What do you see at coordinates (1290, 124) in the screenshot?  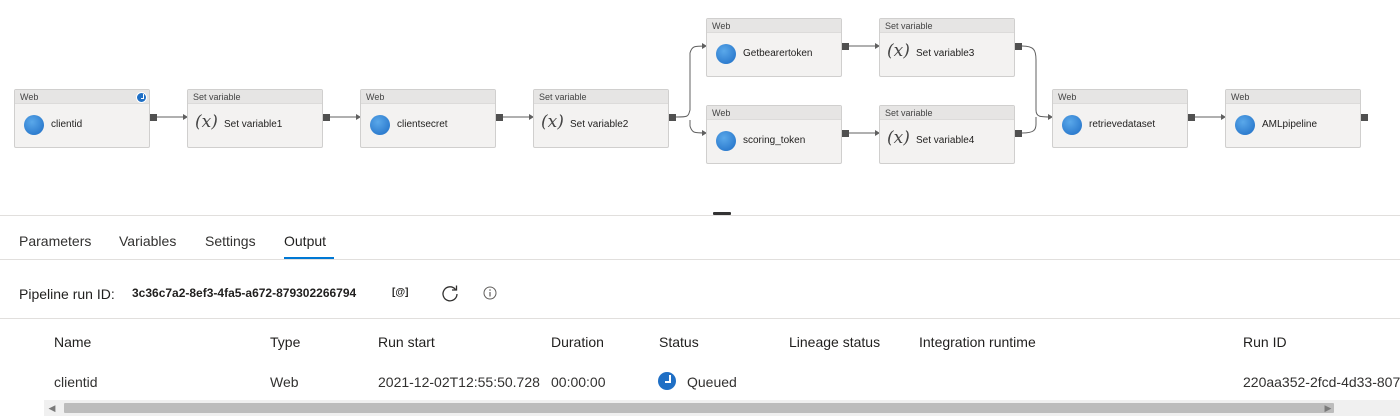 I see `activity-name: AMLpipeline` at bounding box center [1290, 124].